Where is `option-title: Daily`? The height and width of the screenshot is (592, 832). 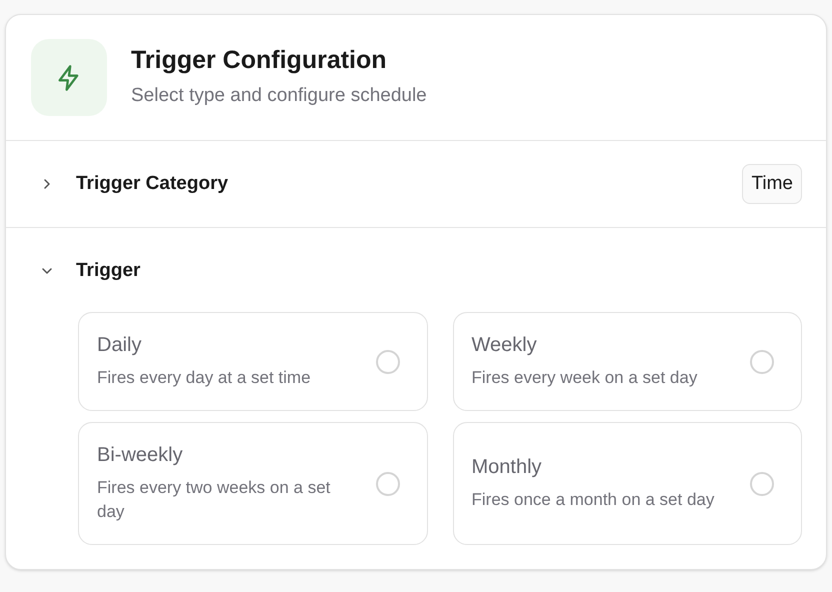
option-title: Daily is located at coordinates (119, 345).